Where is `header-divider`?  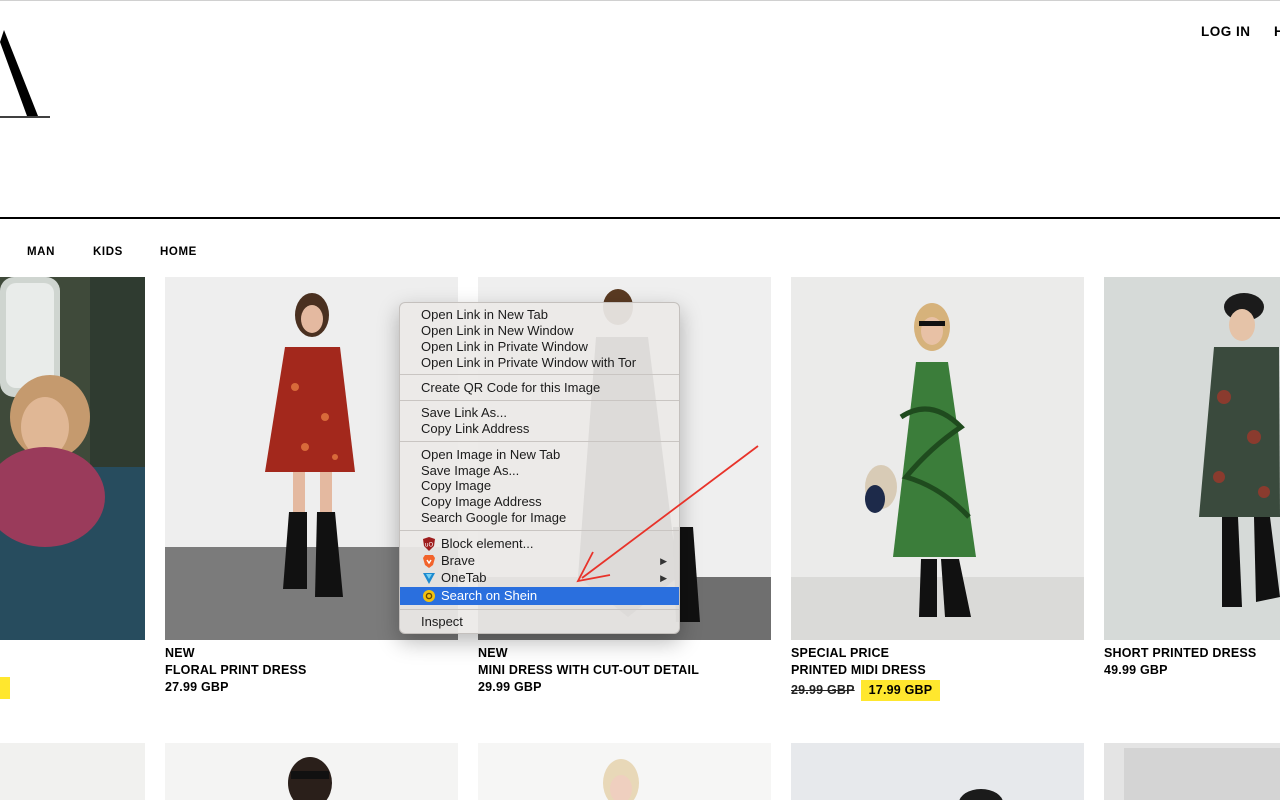
header-divider is located at coordinates (640, 218).